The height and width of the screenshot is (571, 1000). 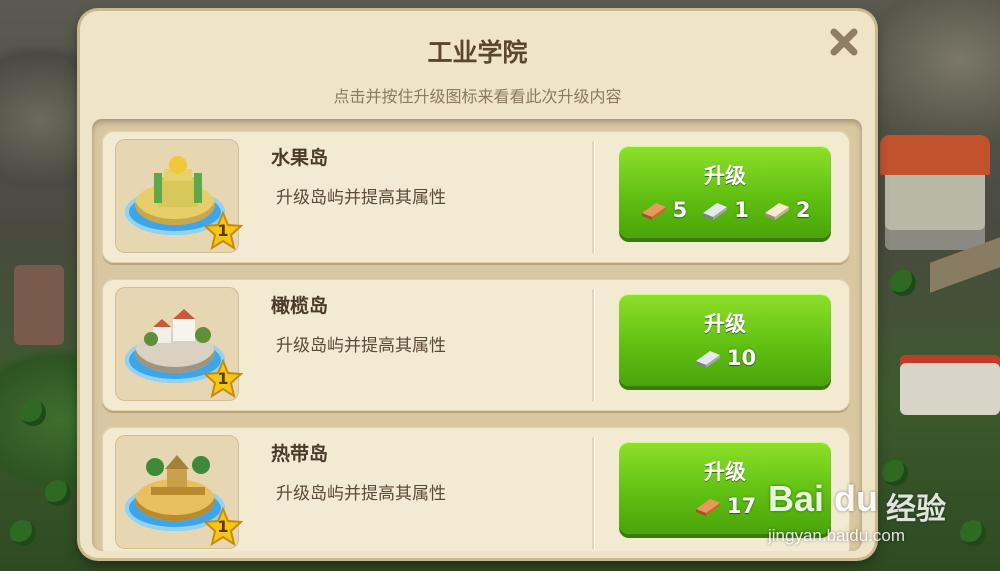 I want to click on platinum-ingot-icon, so click(x=776, y=211).